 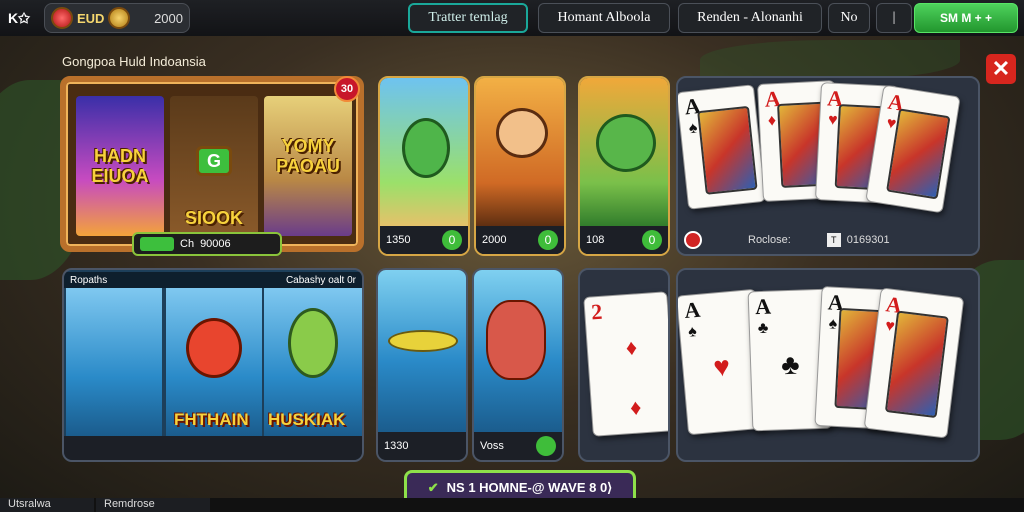 I want to click on game-tile-explorer: 2000 0, so click(x=520, y=166).